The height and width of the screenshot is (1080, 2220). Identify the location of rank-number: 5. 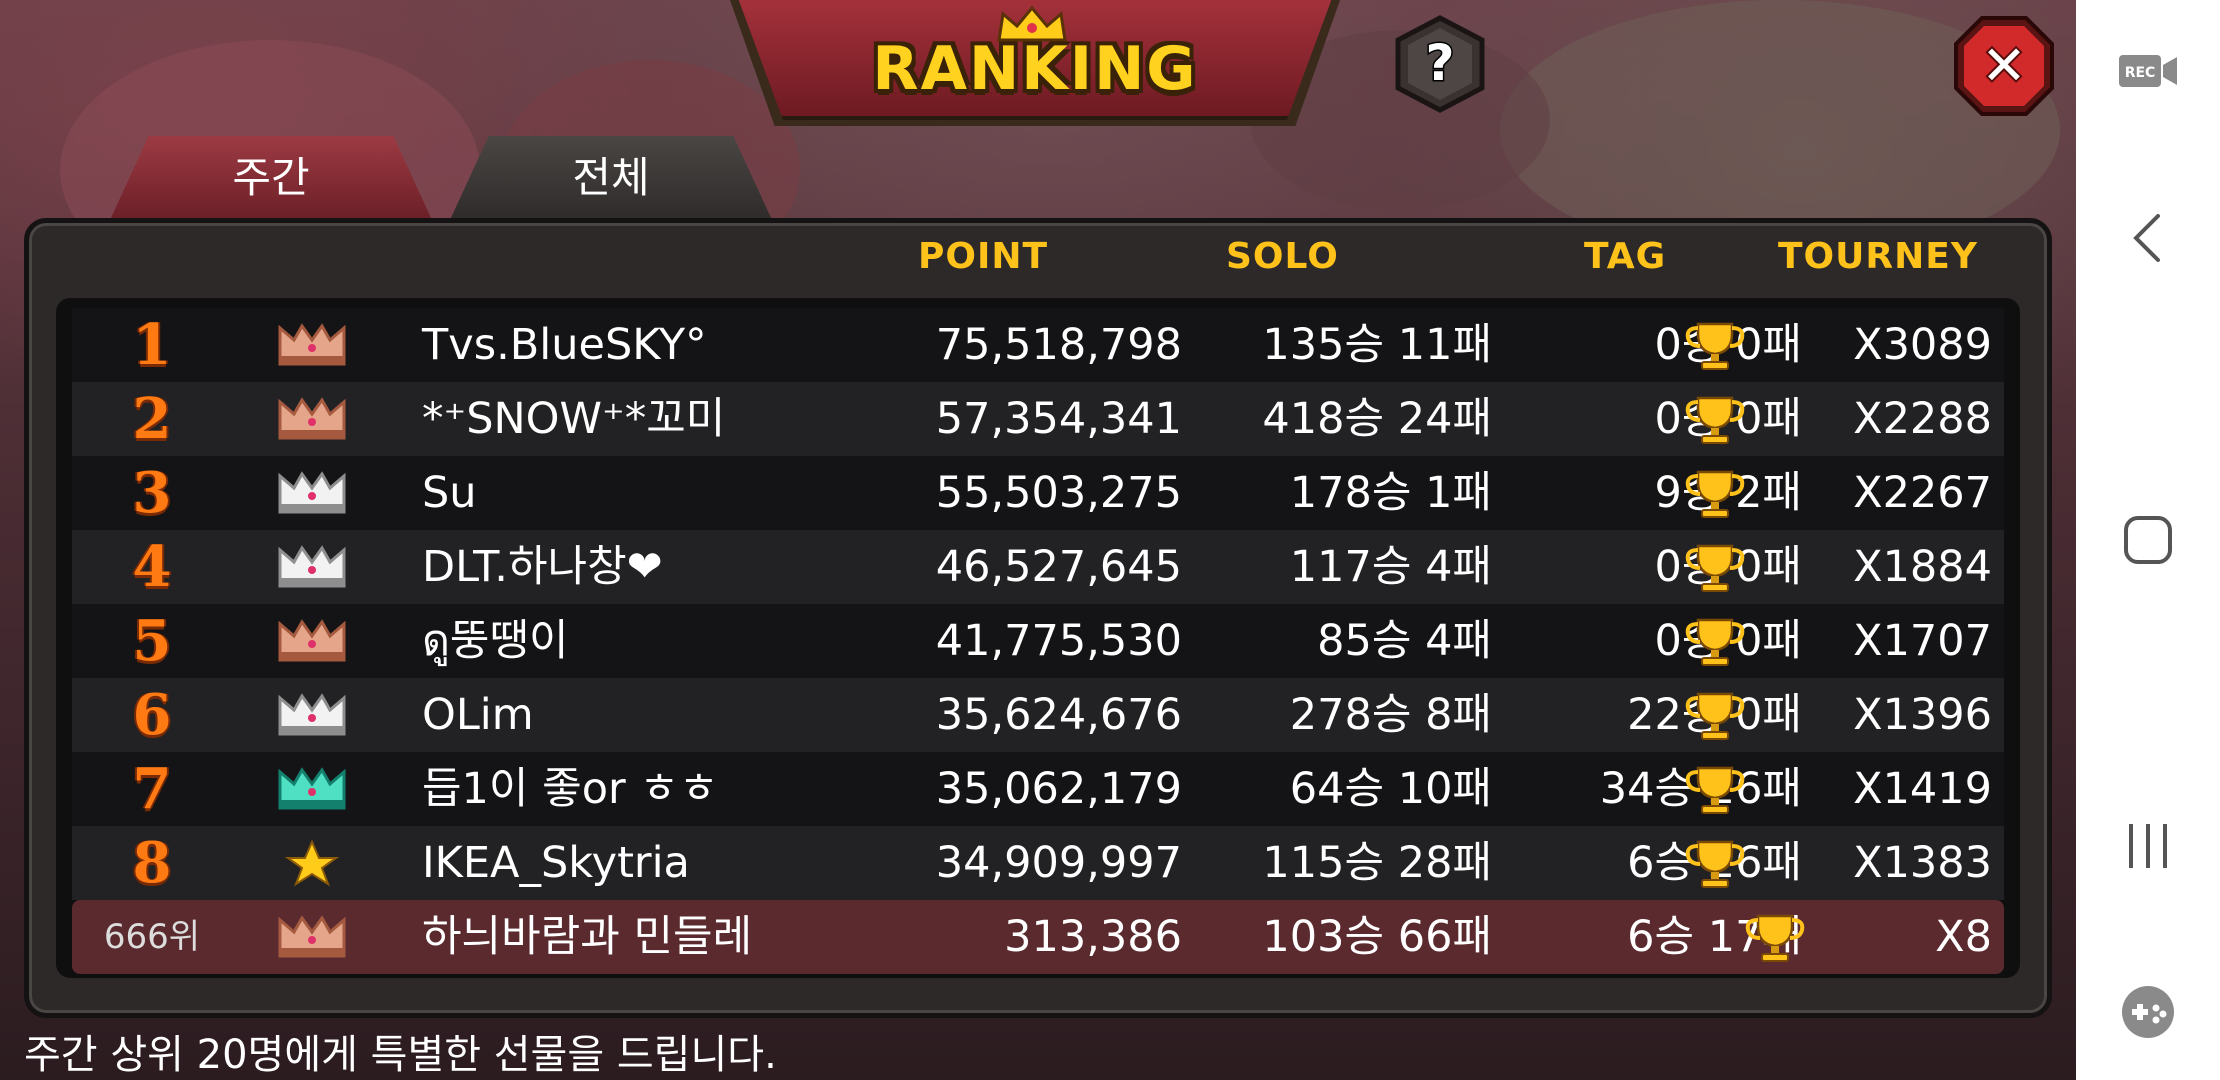
(152, 641).